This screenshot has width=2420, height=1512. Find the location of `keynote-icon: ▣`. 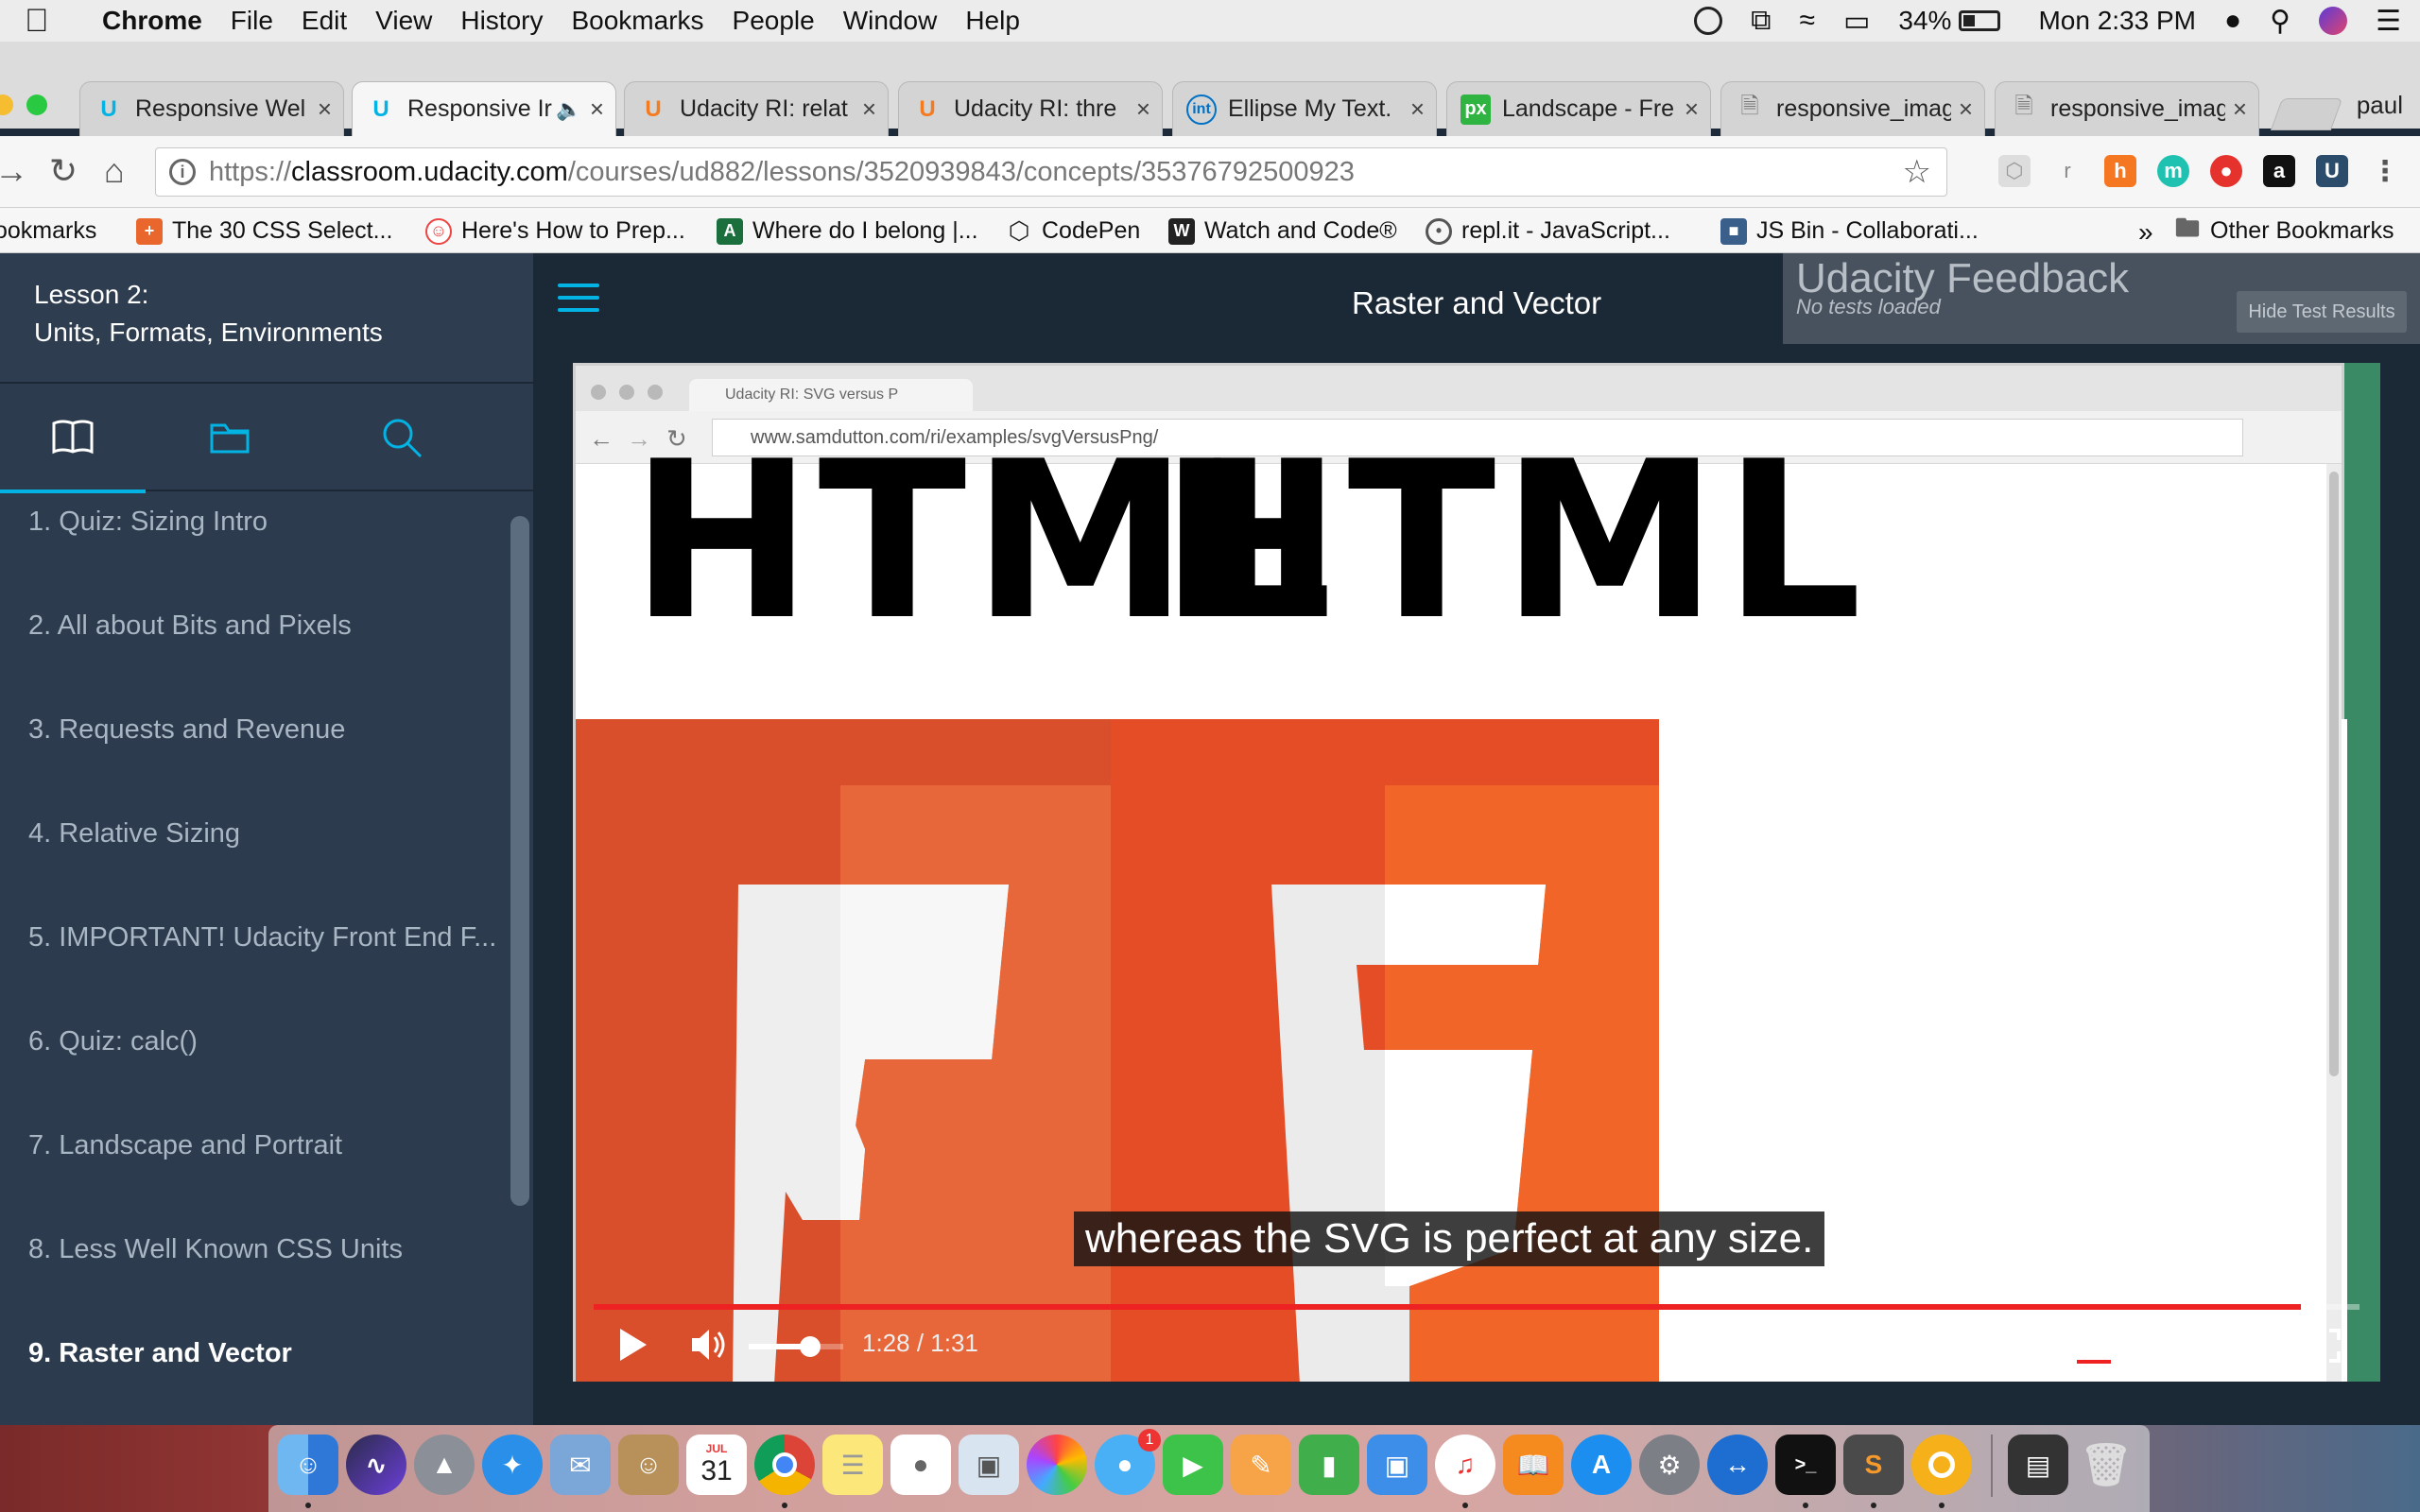

keynote-icon: ▣ is located at coordinates (1397, 1465).